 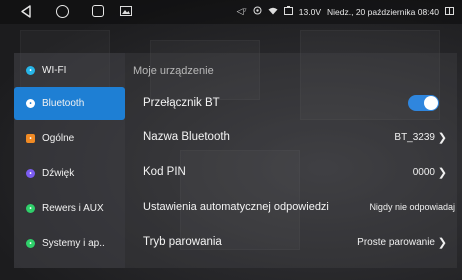 I want to click on volume-indicator: ◁⁷, so click(x=241, y=11).